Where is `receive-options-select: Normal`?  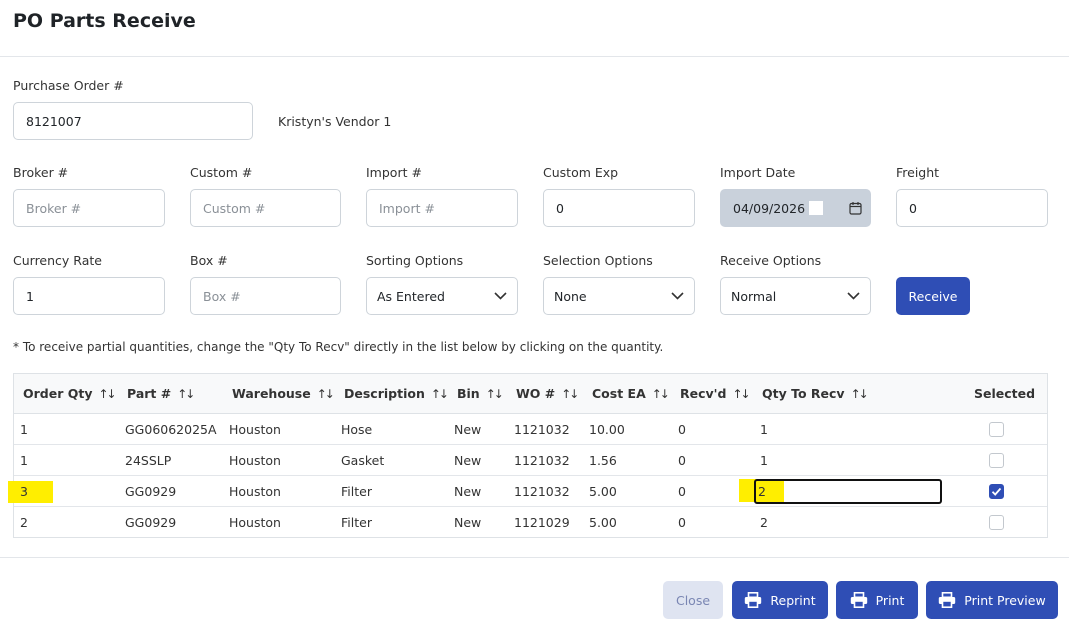
receive-options-select: Normal is located at coordinates (795, 296).